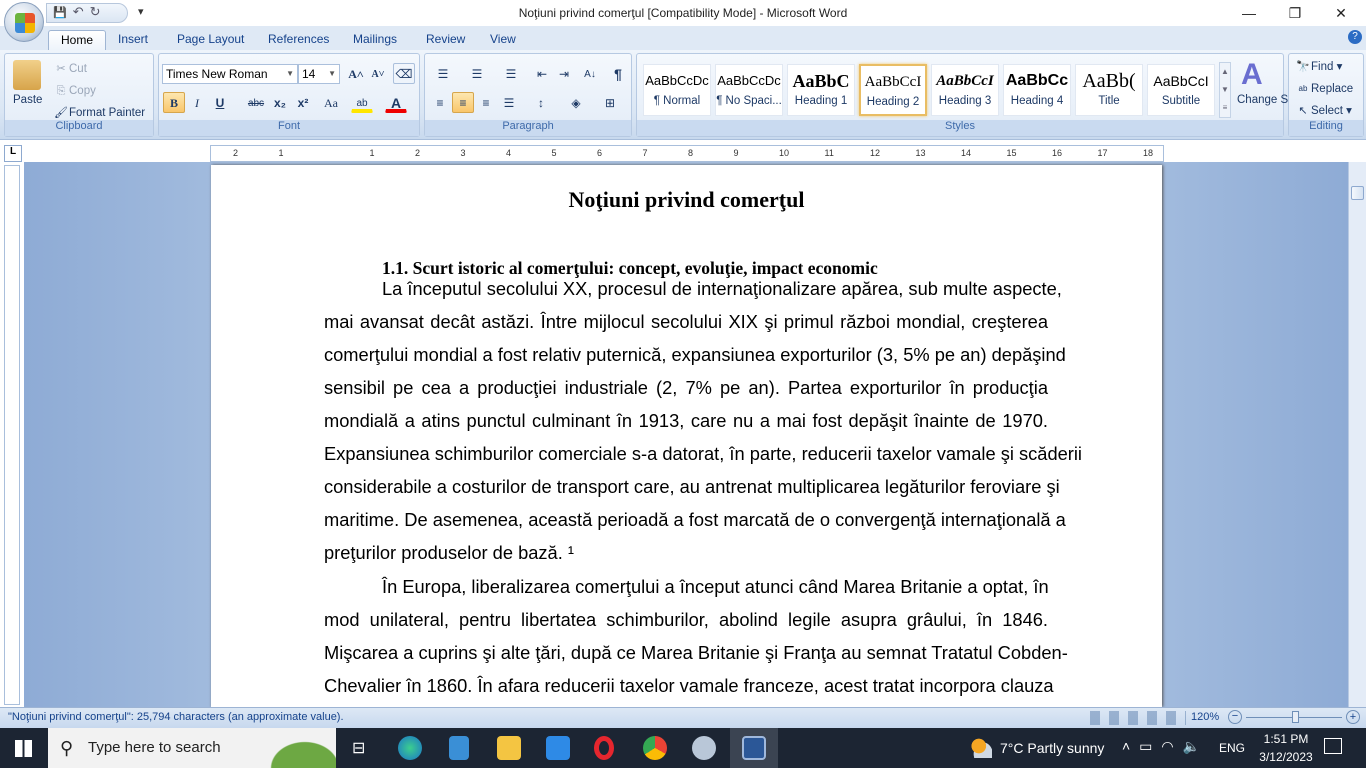  What do you see at coordinates (331, 102) in the screenshot?
I see `change-case-button: Aa` at bounding box center [331, 102].